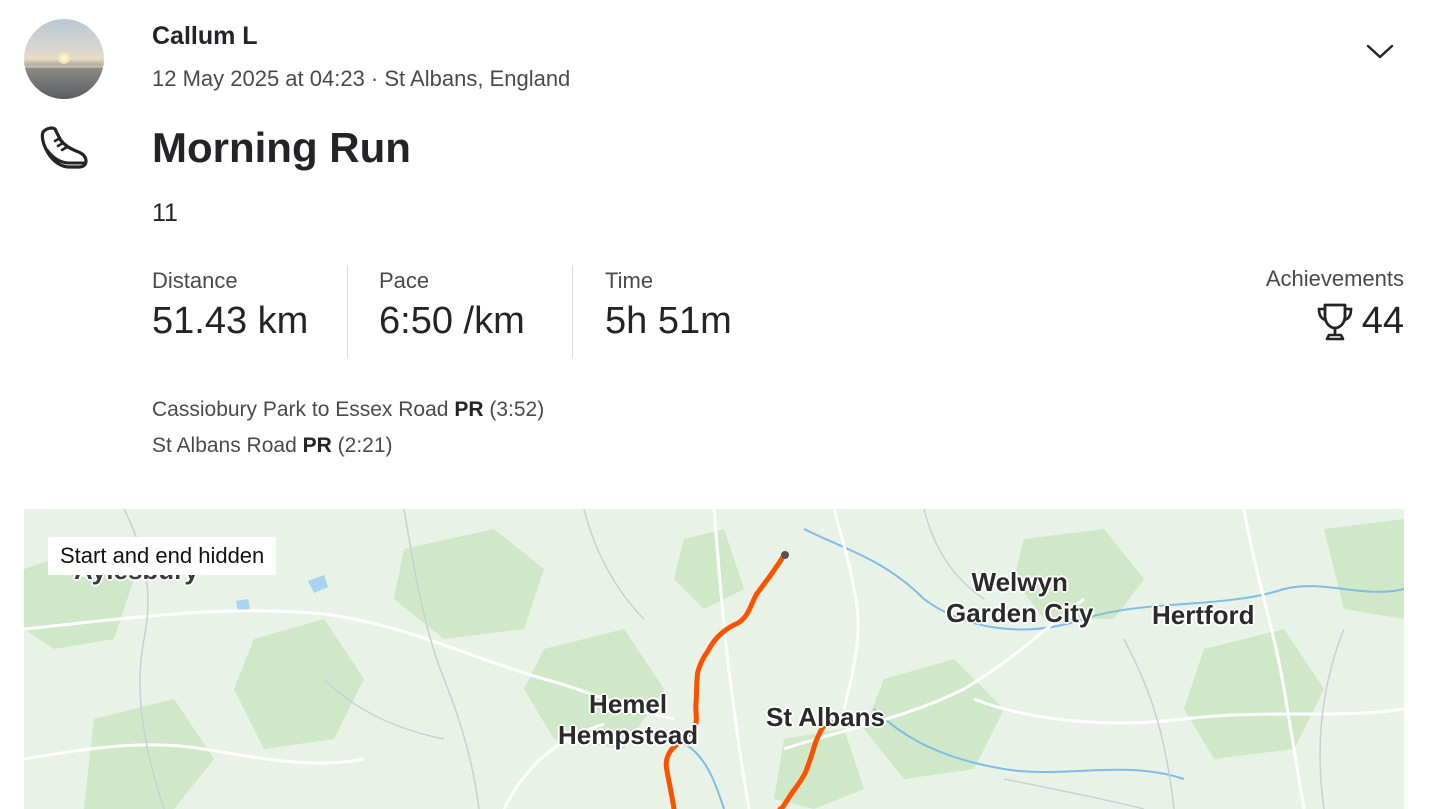 The width and height of the screenshot is (1432, 809). I want to click on achievements-count: 44, so click(1382, 321).